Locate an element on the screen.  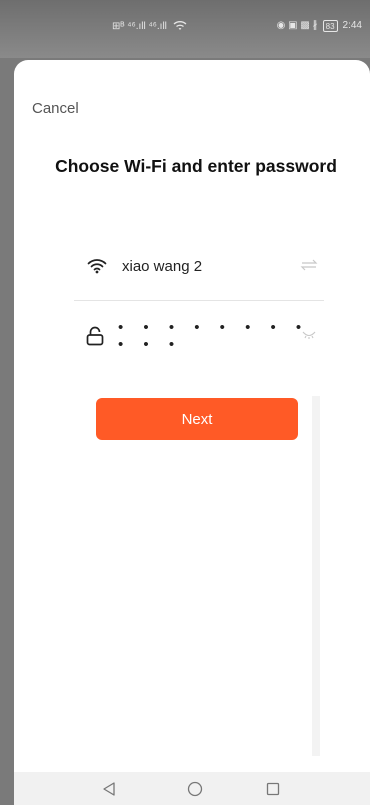
next-button: Next is located at coordinates (197, 419).